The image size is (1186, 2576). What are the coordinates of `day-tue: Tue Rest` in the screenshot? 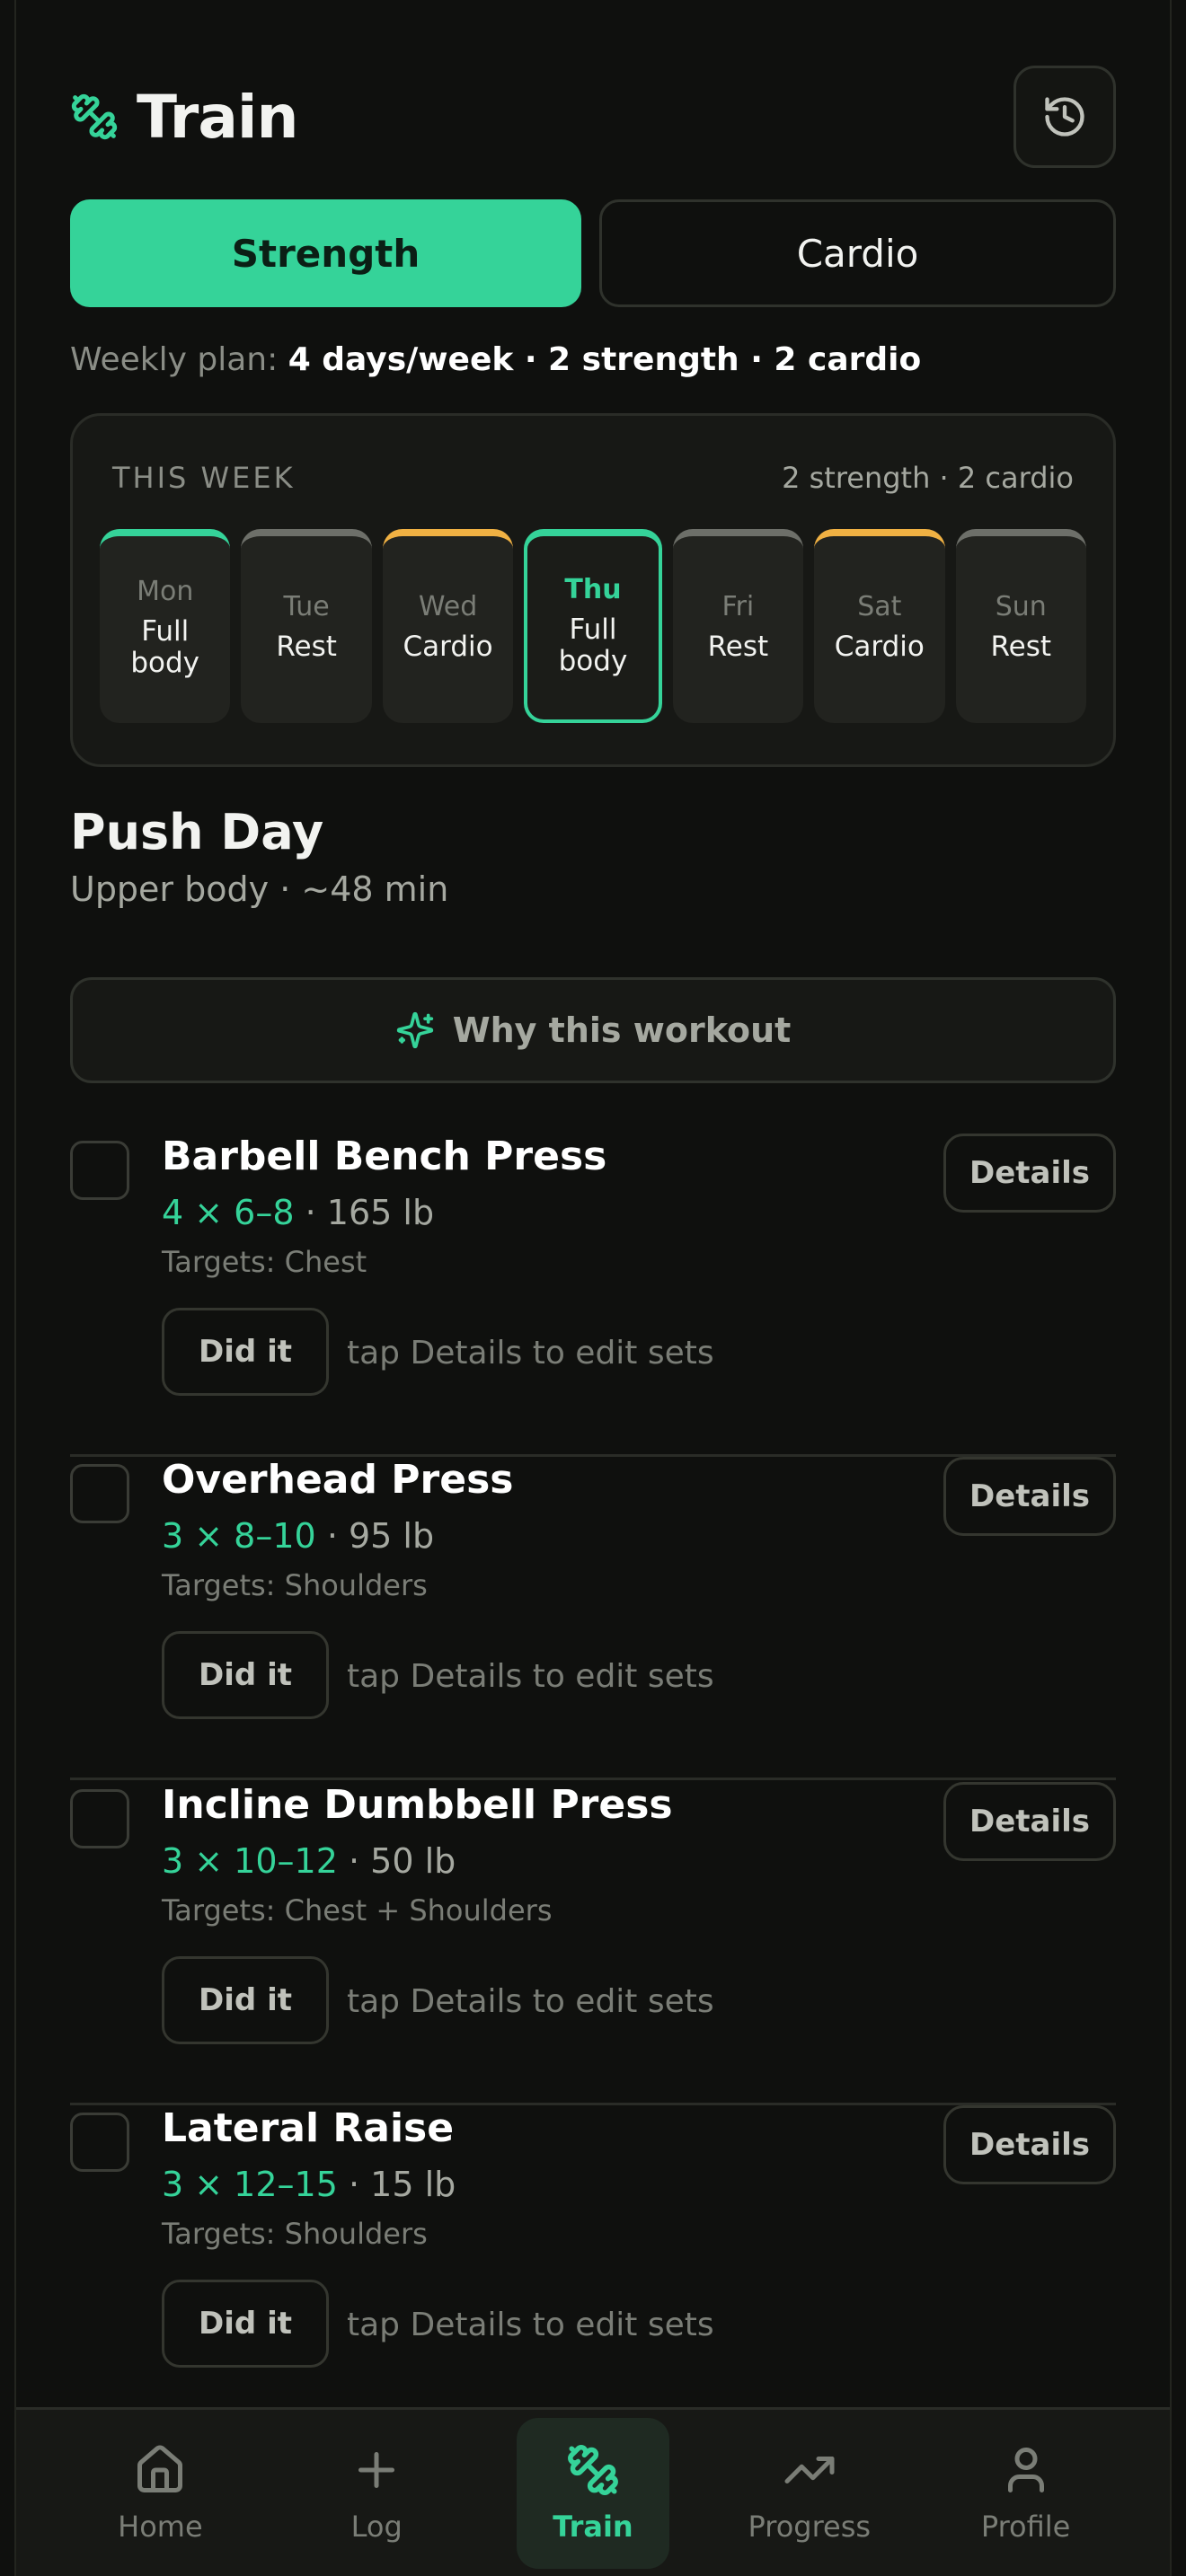 It's located at (306, 626).